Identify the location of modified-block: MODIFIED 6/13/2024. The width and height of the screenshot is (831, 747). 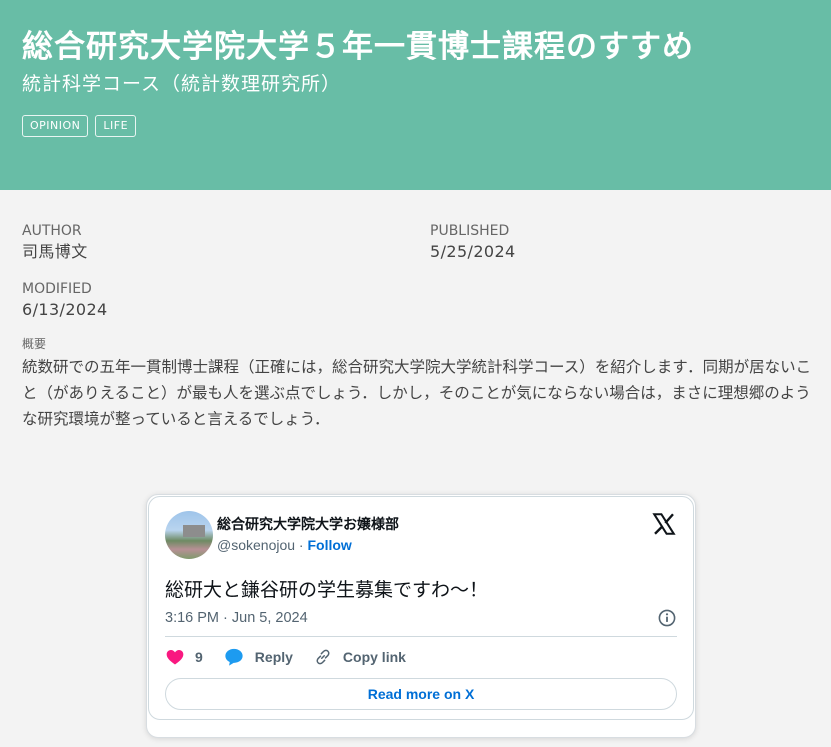
(226, 301).